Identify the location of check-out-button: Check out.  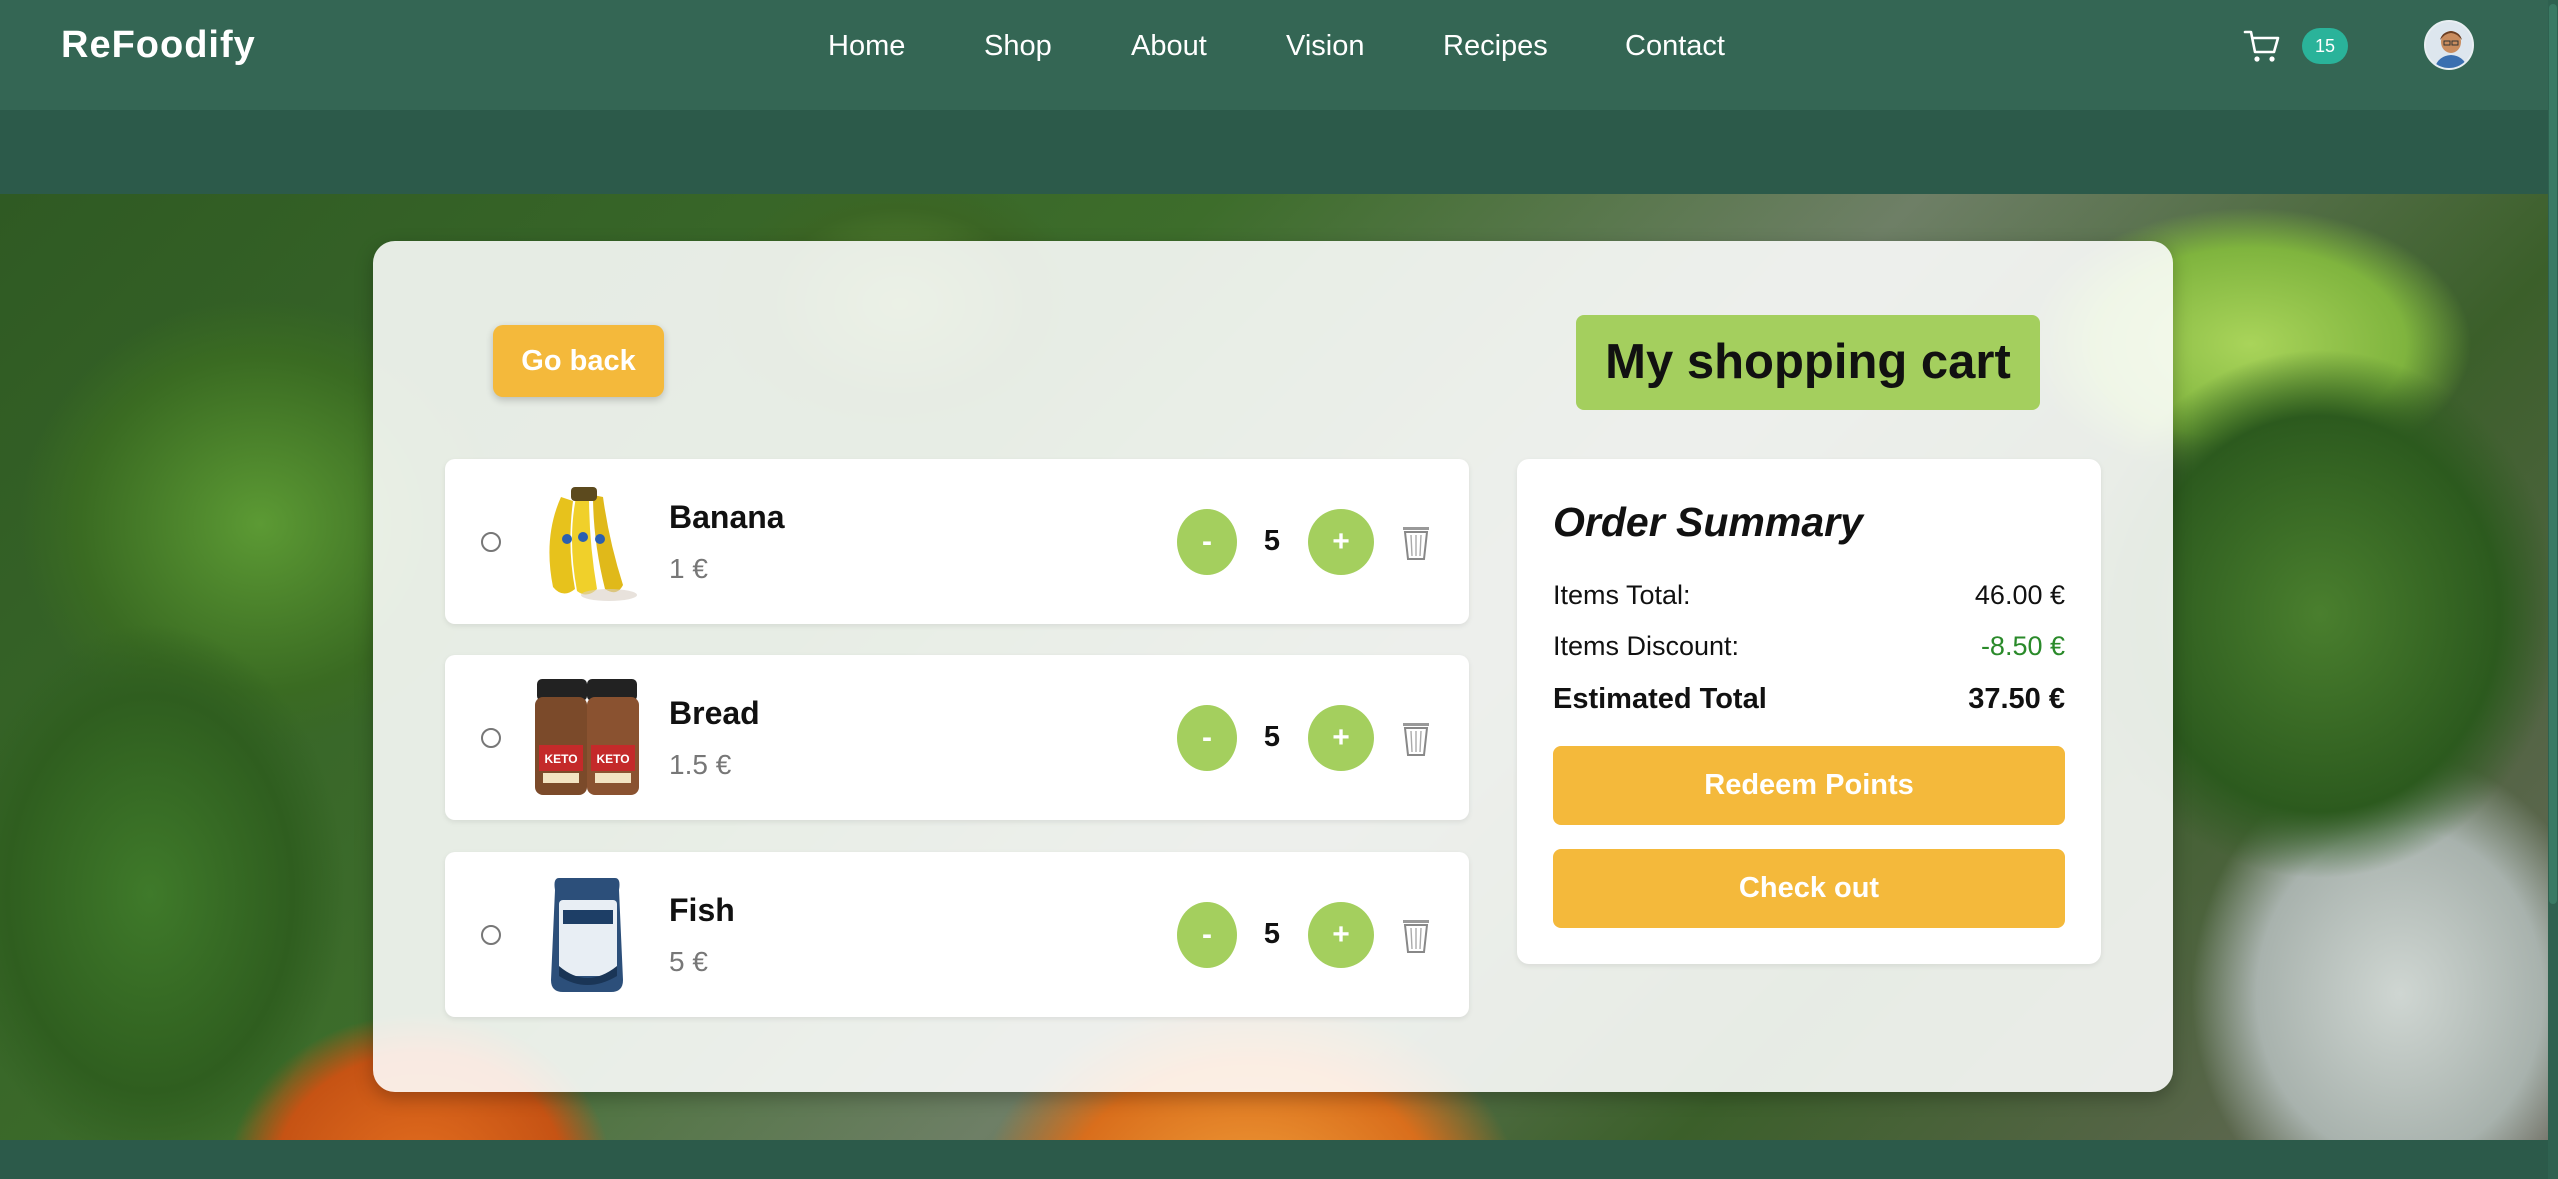
(1809, 888).